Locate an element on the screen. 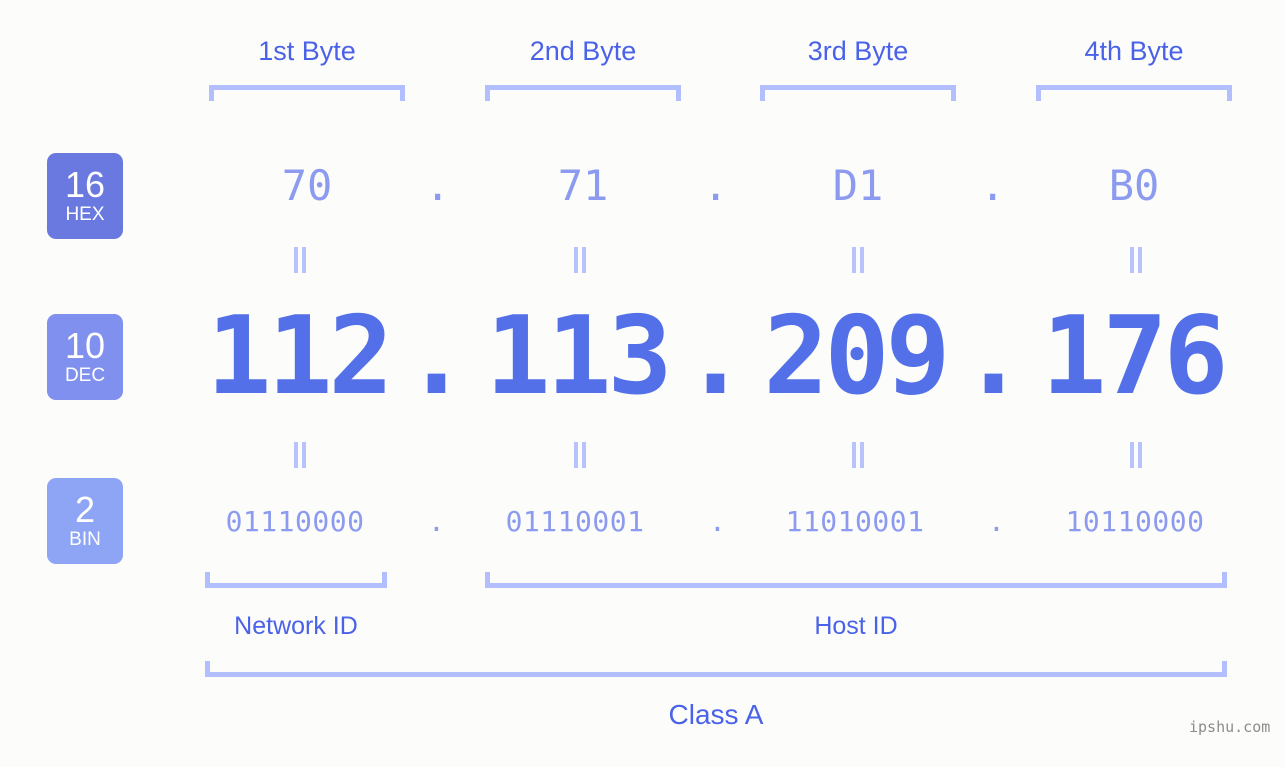  hex-octet-3: D1 is located at coordinates (858, 185).